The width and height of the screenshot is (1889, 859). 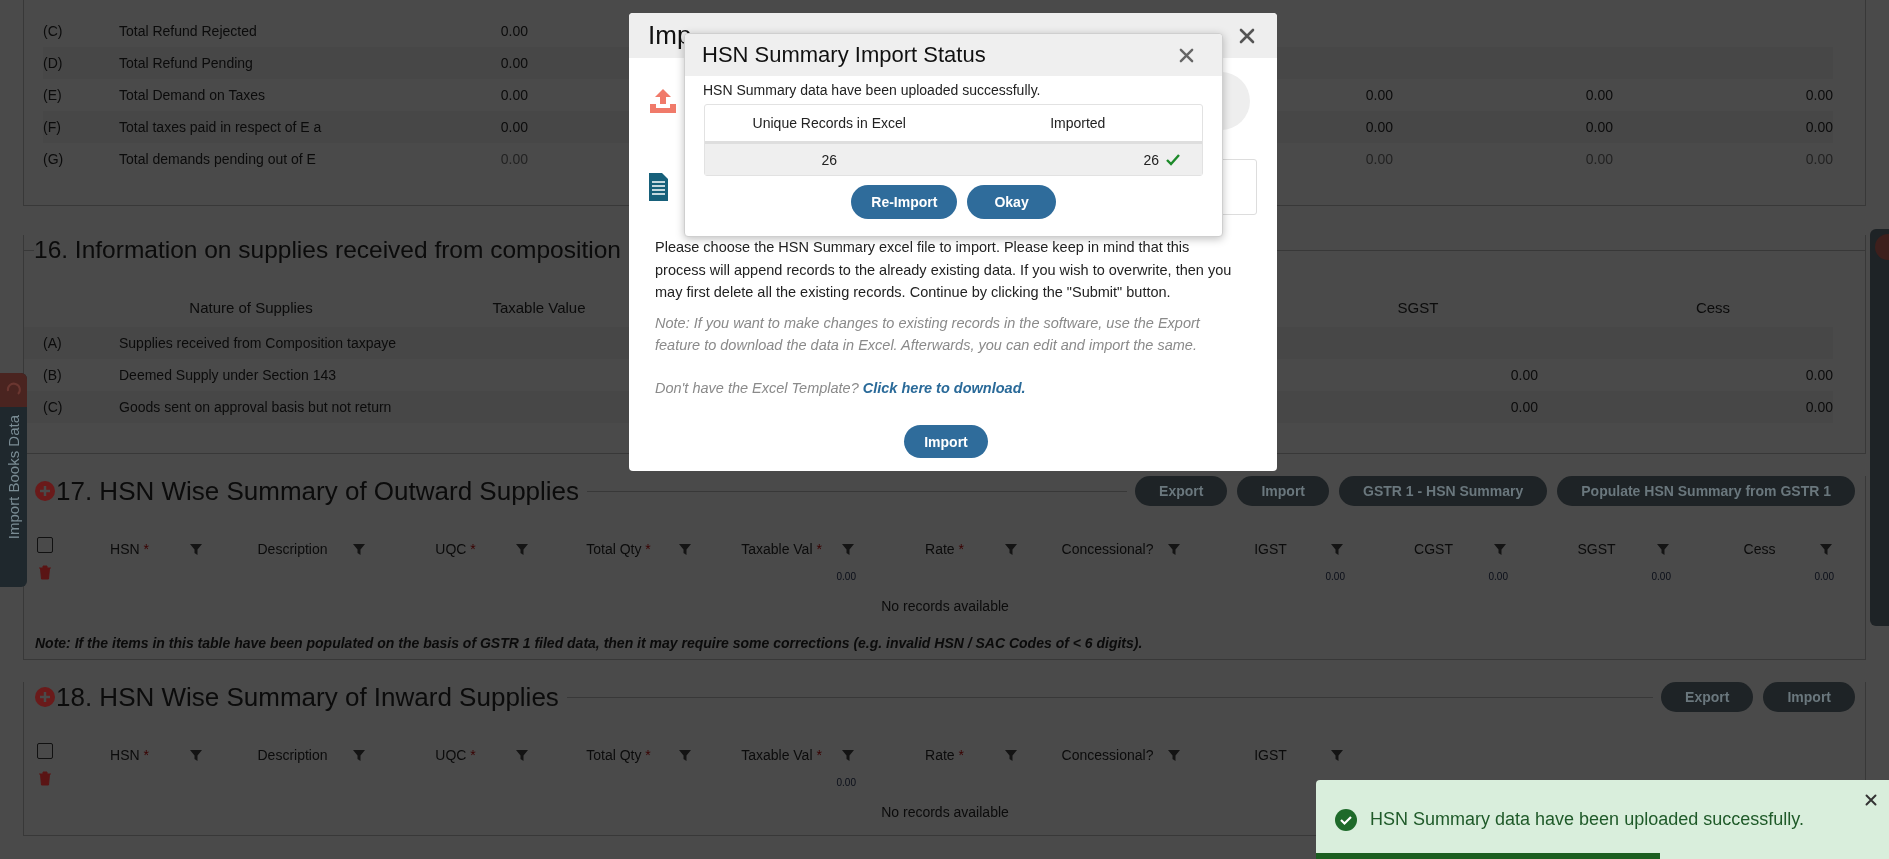 I want to click on template-prompt: Don't have the Excel Template?, so click(x=757, y=387).